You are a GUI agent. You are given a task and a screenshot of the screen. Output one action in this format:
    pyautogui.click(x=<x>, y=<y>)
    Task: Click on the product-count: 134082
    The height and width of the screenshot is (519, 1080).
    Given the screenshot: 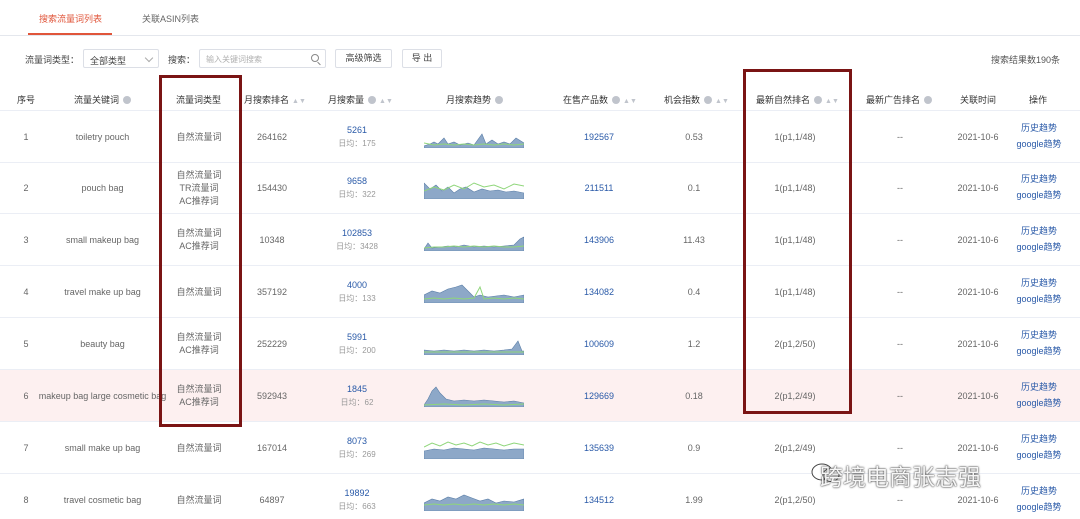 What is the action you would take?
    pyautogui.click(x=599, y=292)
    